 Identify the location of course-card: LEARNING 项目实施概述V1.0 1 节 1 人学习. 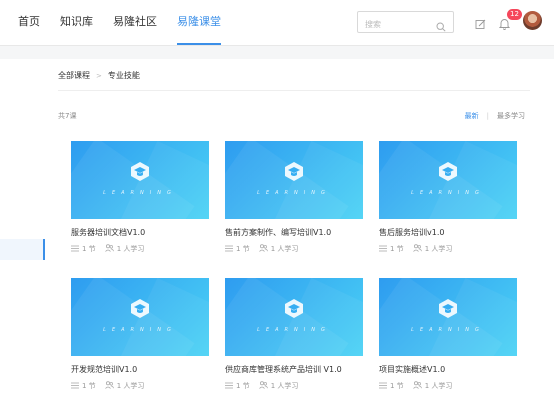
(448, 342).